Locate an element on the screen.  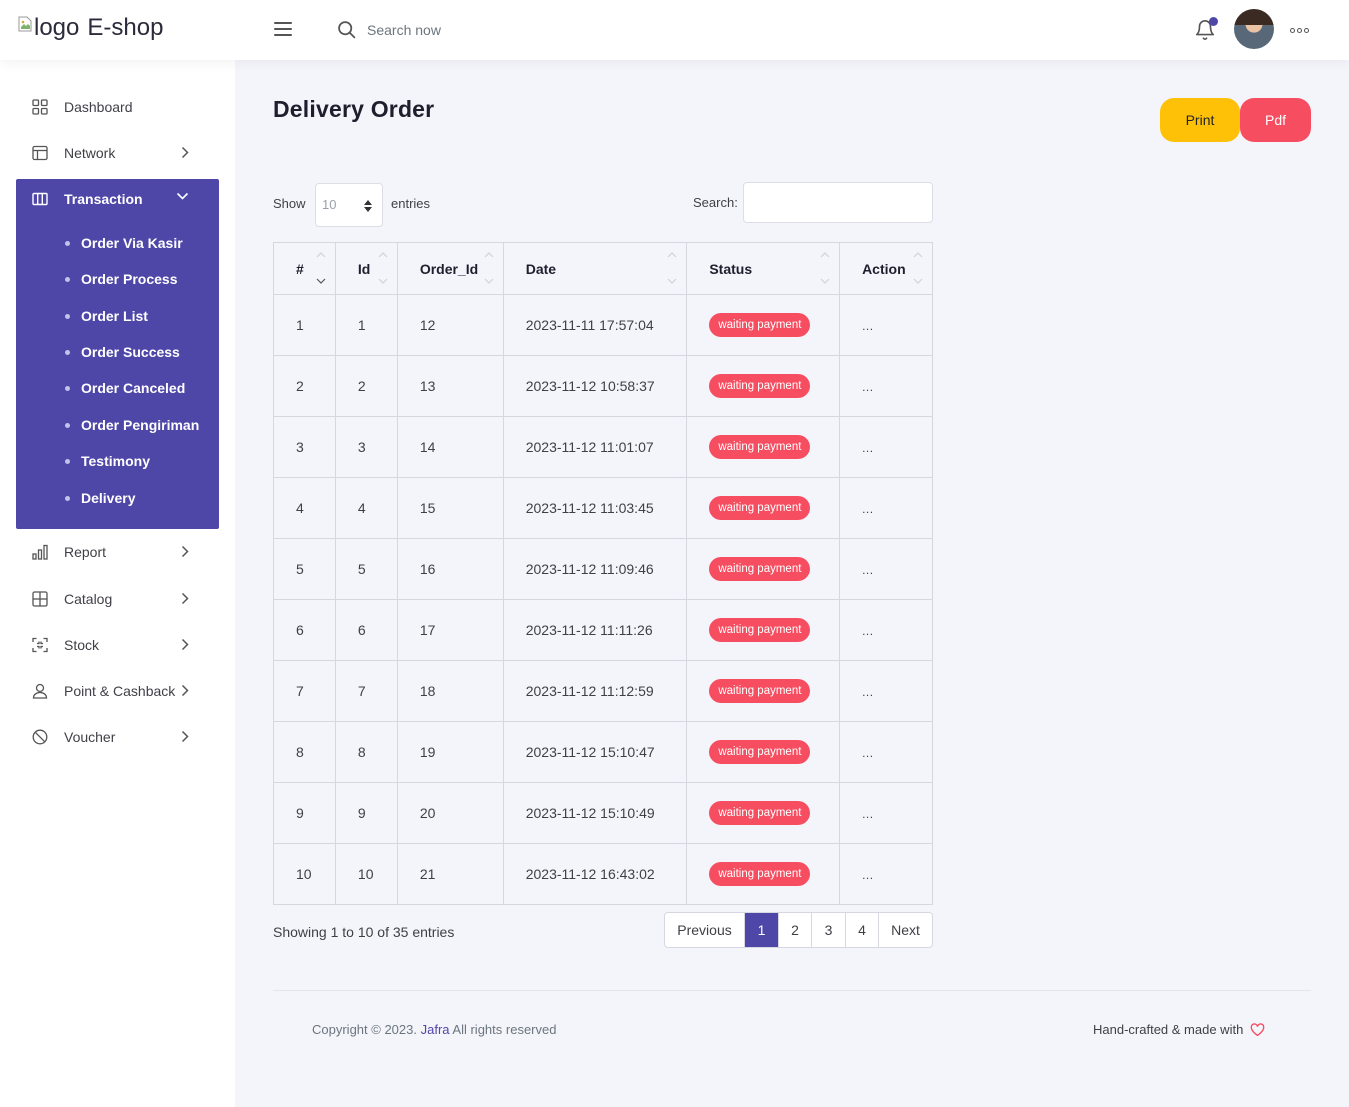
sidebar-subitem-testimony: Testimony is located at coordinates (107, 461).